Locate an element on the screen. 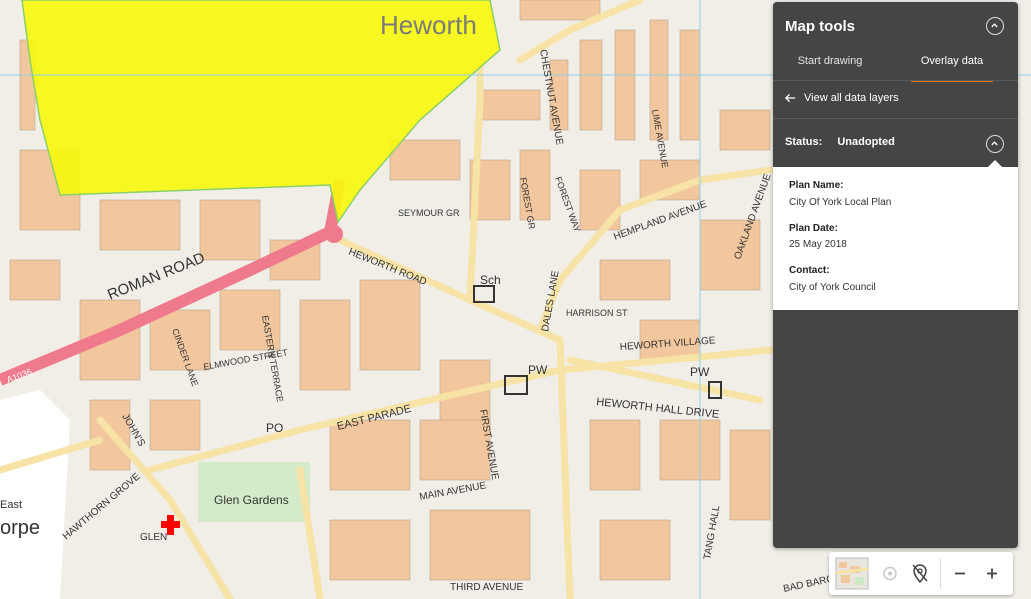 This screenshot has height=599, width=1031. zoom-in-button is located at coordinates (992, 573).